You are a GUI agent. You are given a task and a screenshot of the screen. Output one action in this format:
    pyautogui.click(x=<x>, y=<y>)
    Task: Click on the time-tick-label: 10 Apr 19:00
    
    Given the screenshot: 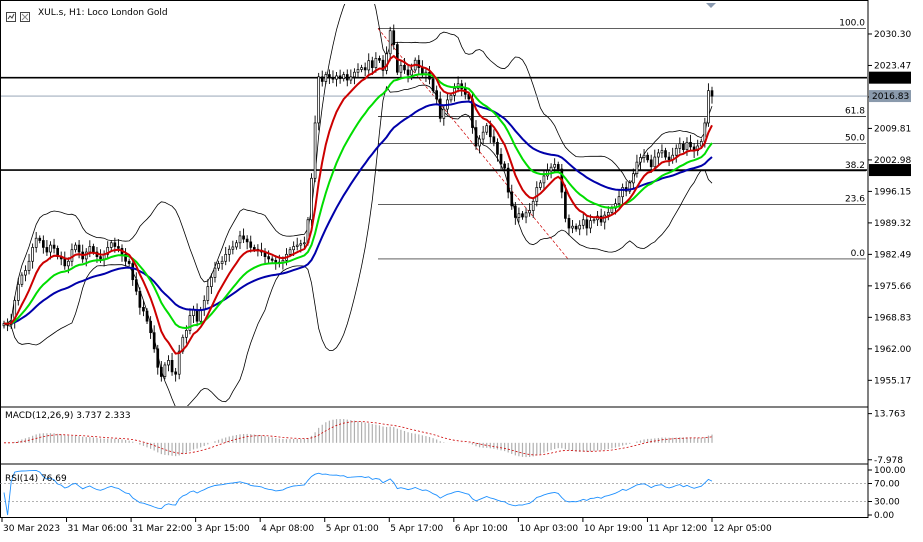 What is the action you would take?
    pyautogui.click(x=613, y=529)
    